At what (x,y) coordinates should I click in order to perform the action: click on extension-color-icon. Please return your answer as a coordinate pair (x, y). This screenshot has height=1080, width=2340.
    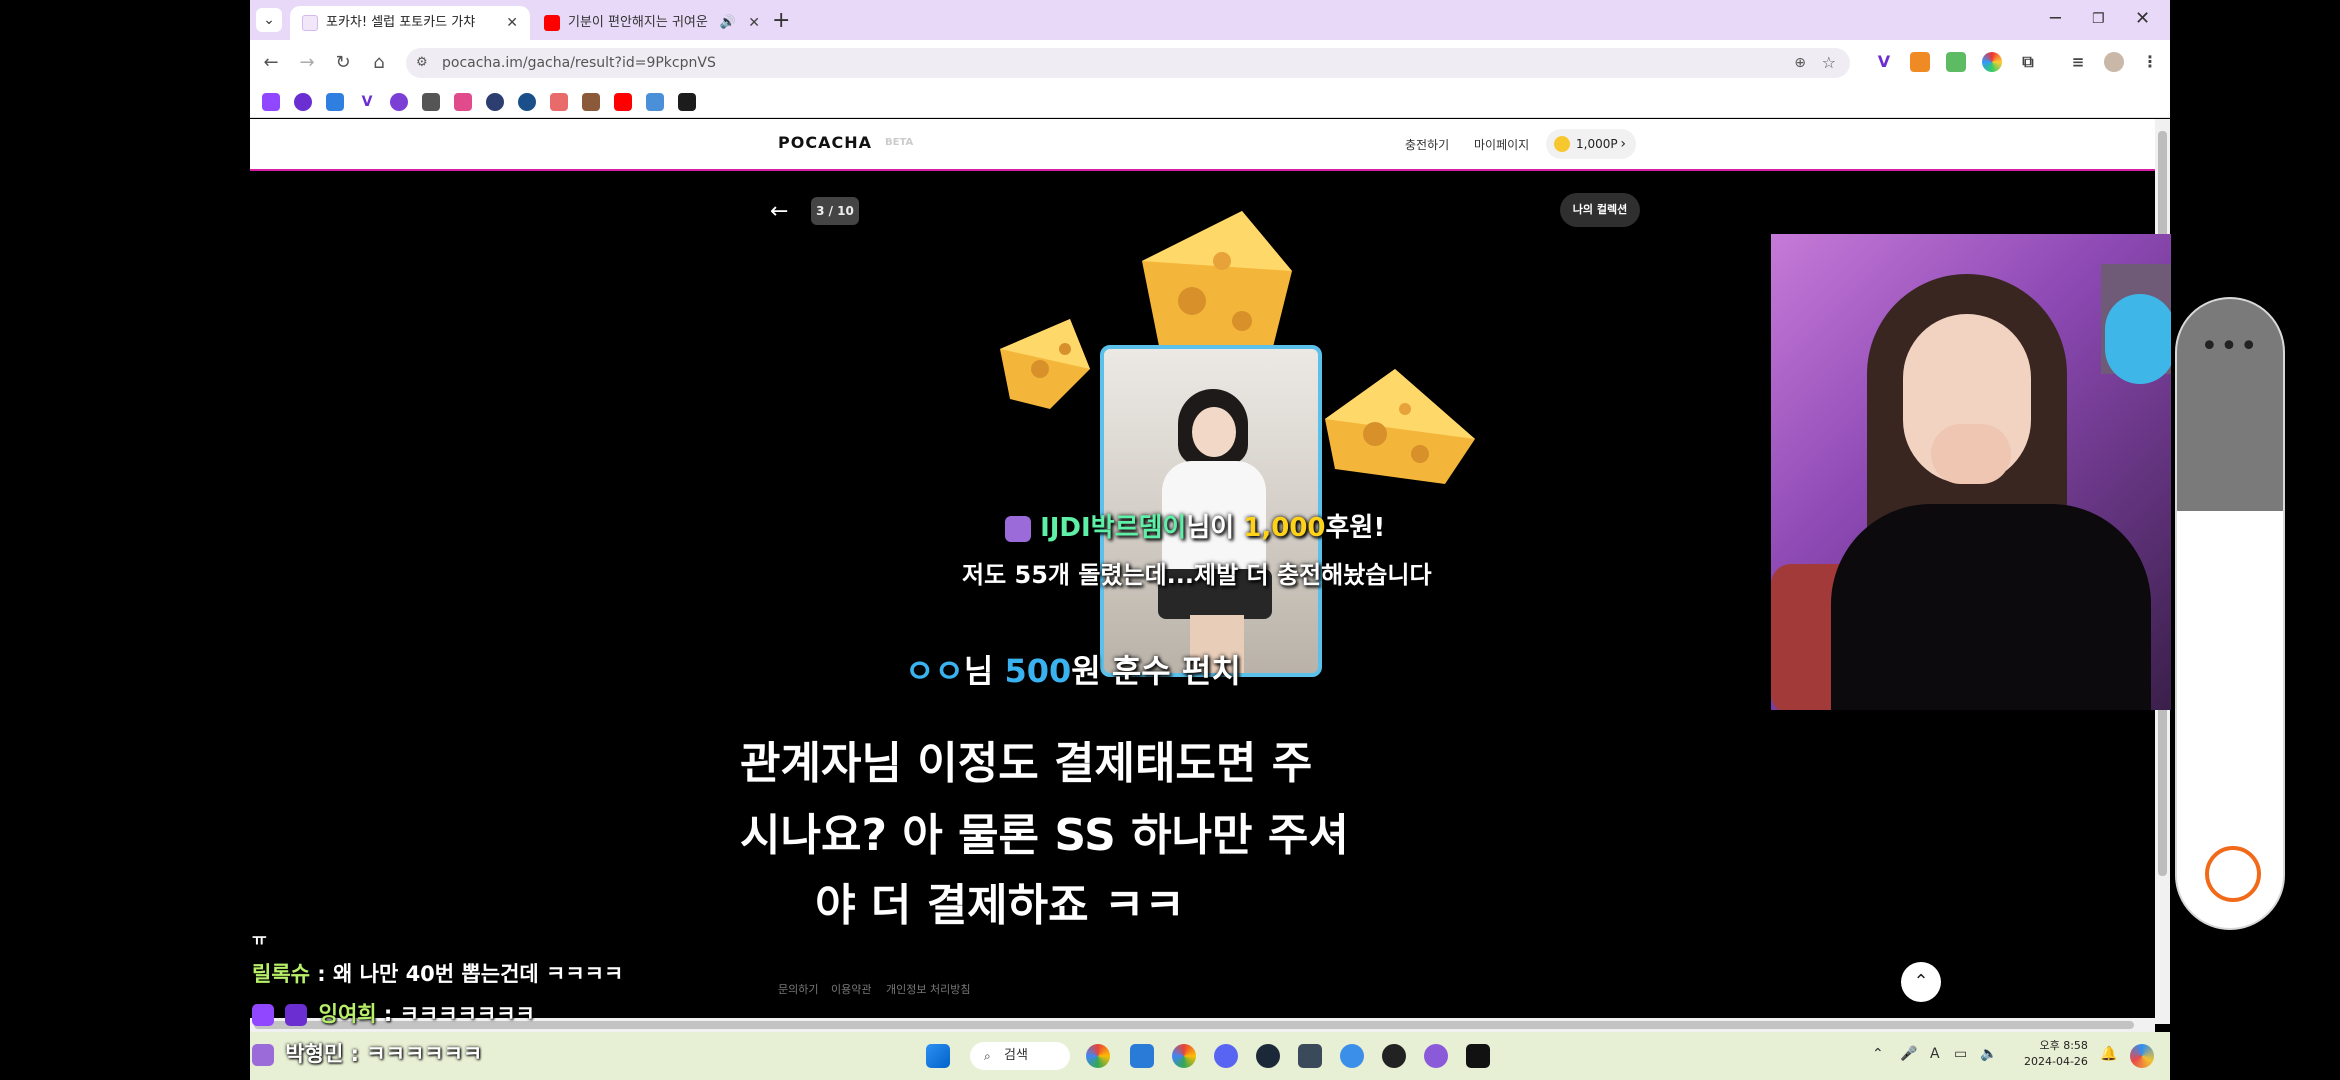
    Looking at the image, I should click on (1992, 62).